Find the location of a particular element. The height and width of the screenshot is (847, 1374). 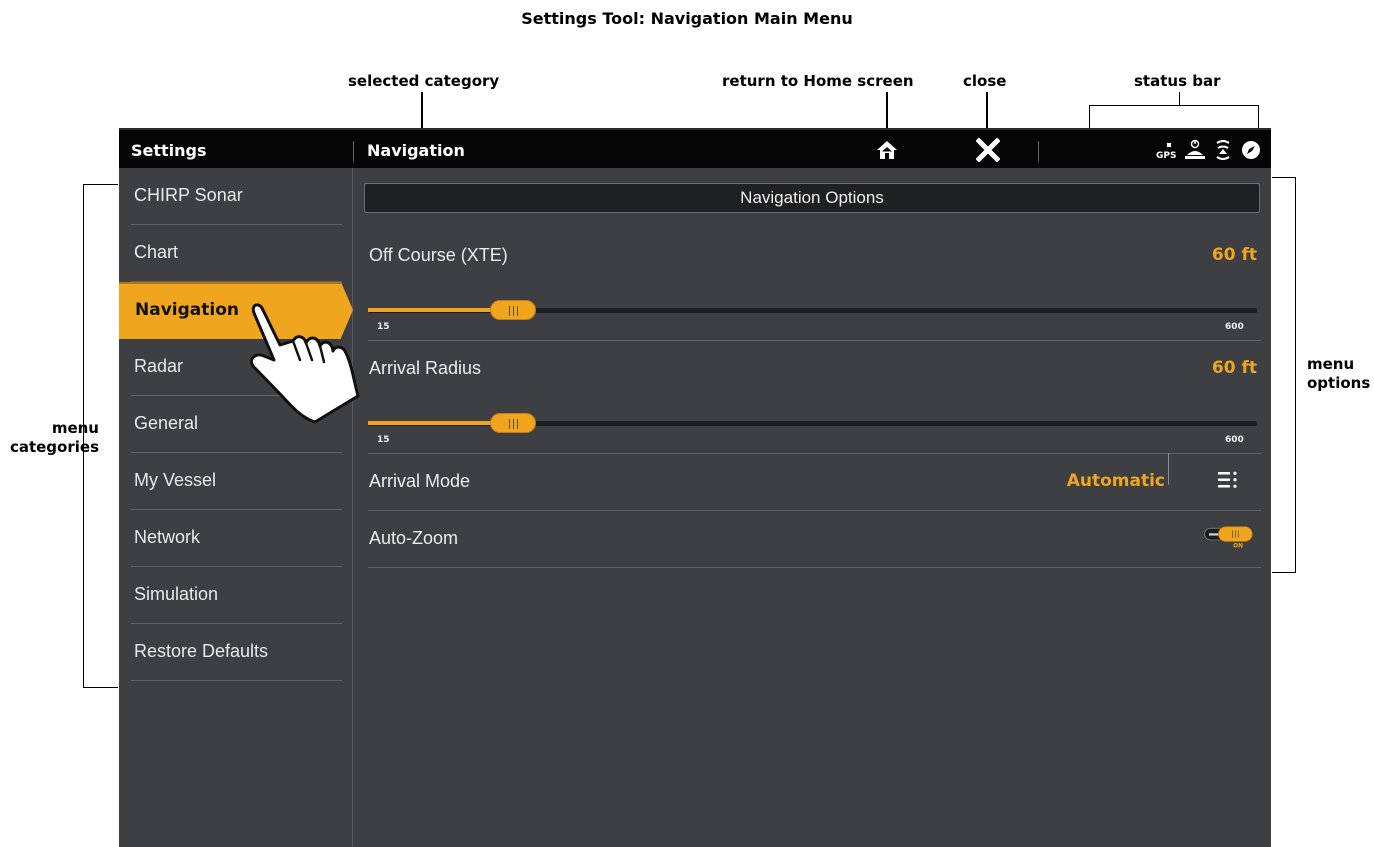

callout-menu-options: menu options is located at coordinates (1339, 373).